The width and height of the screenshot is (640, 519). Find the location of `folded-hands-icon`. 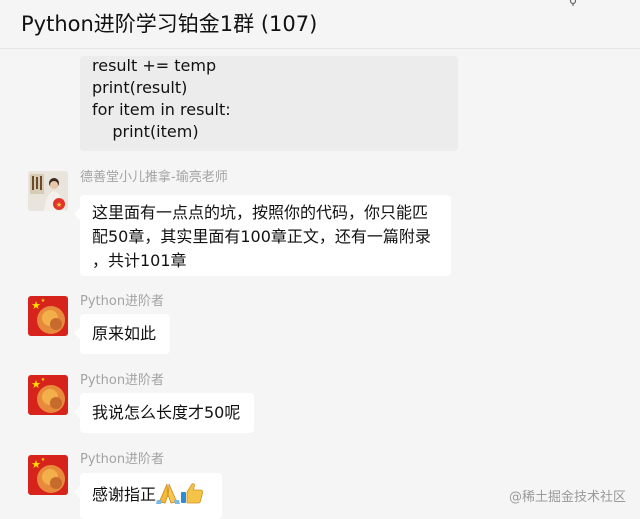

folded-hands-icon is located at coordinates (168, 493).